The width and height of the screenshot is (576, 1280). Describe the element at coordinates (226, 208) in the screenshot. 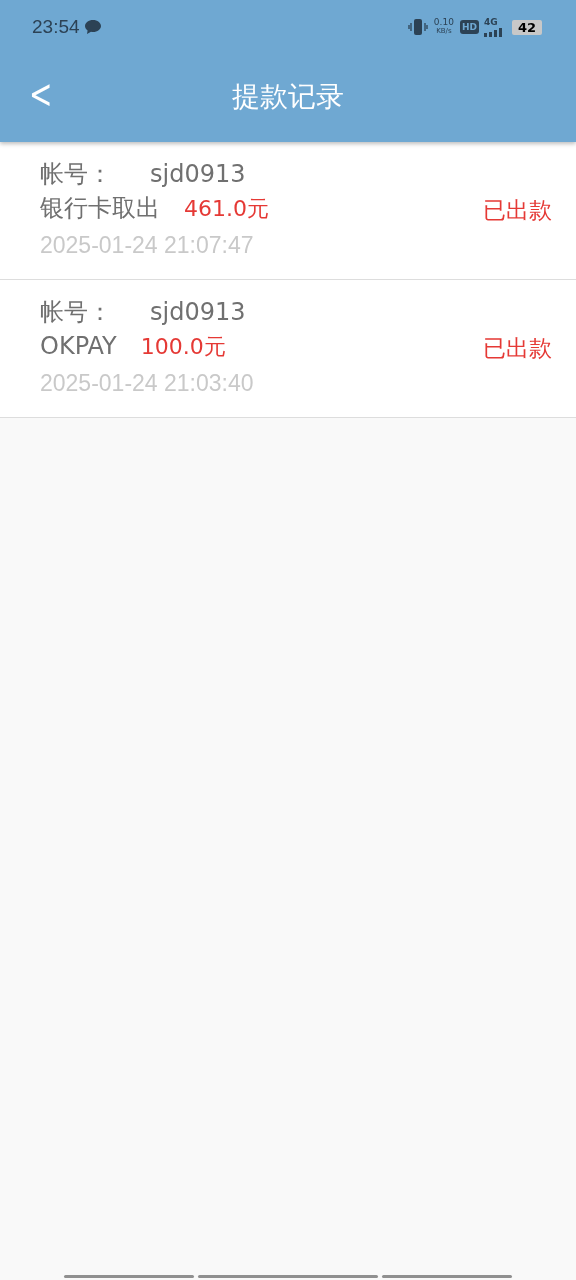

I see `withdraw-amount: 461.0元` at that location.